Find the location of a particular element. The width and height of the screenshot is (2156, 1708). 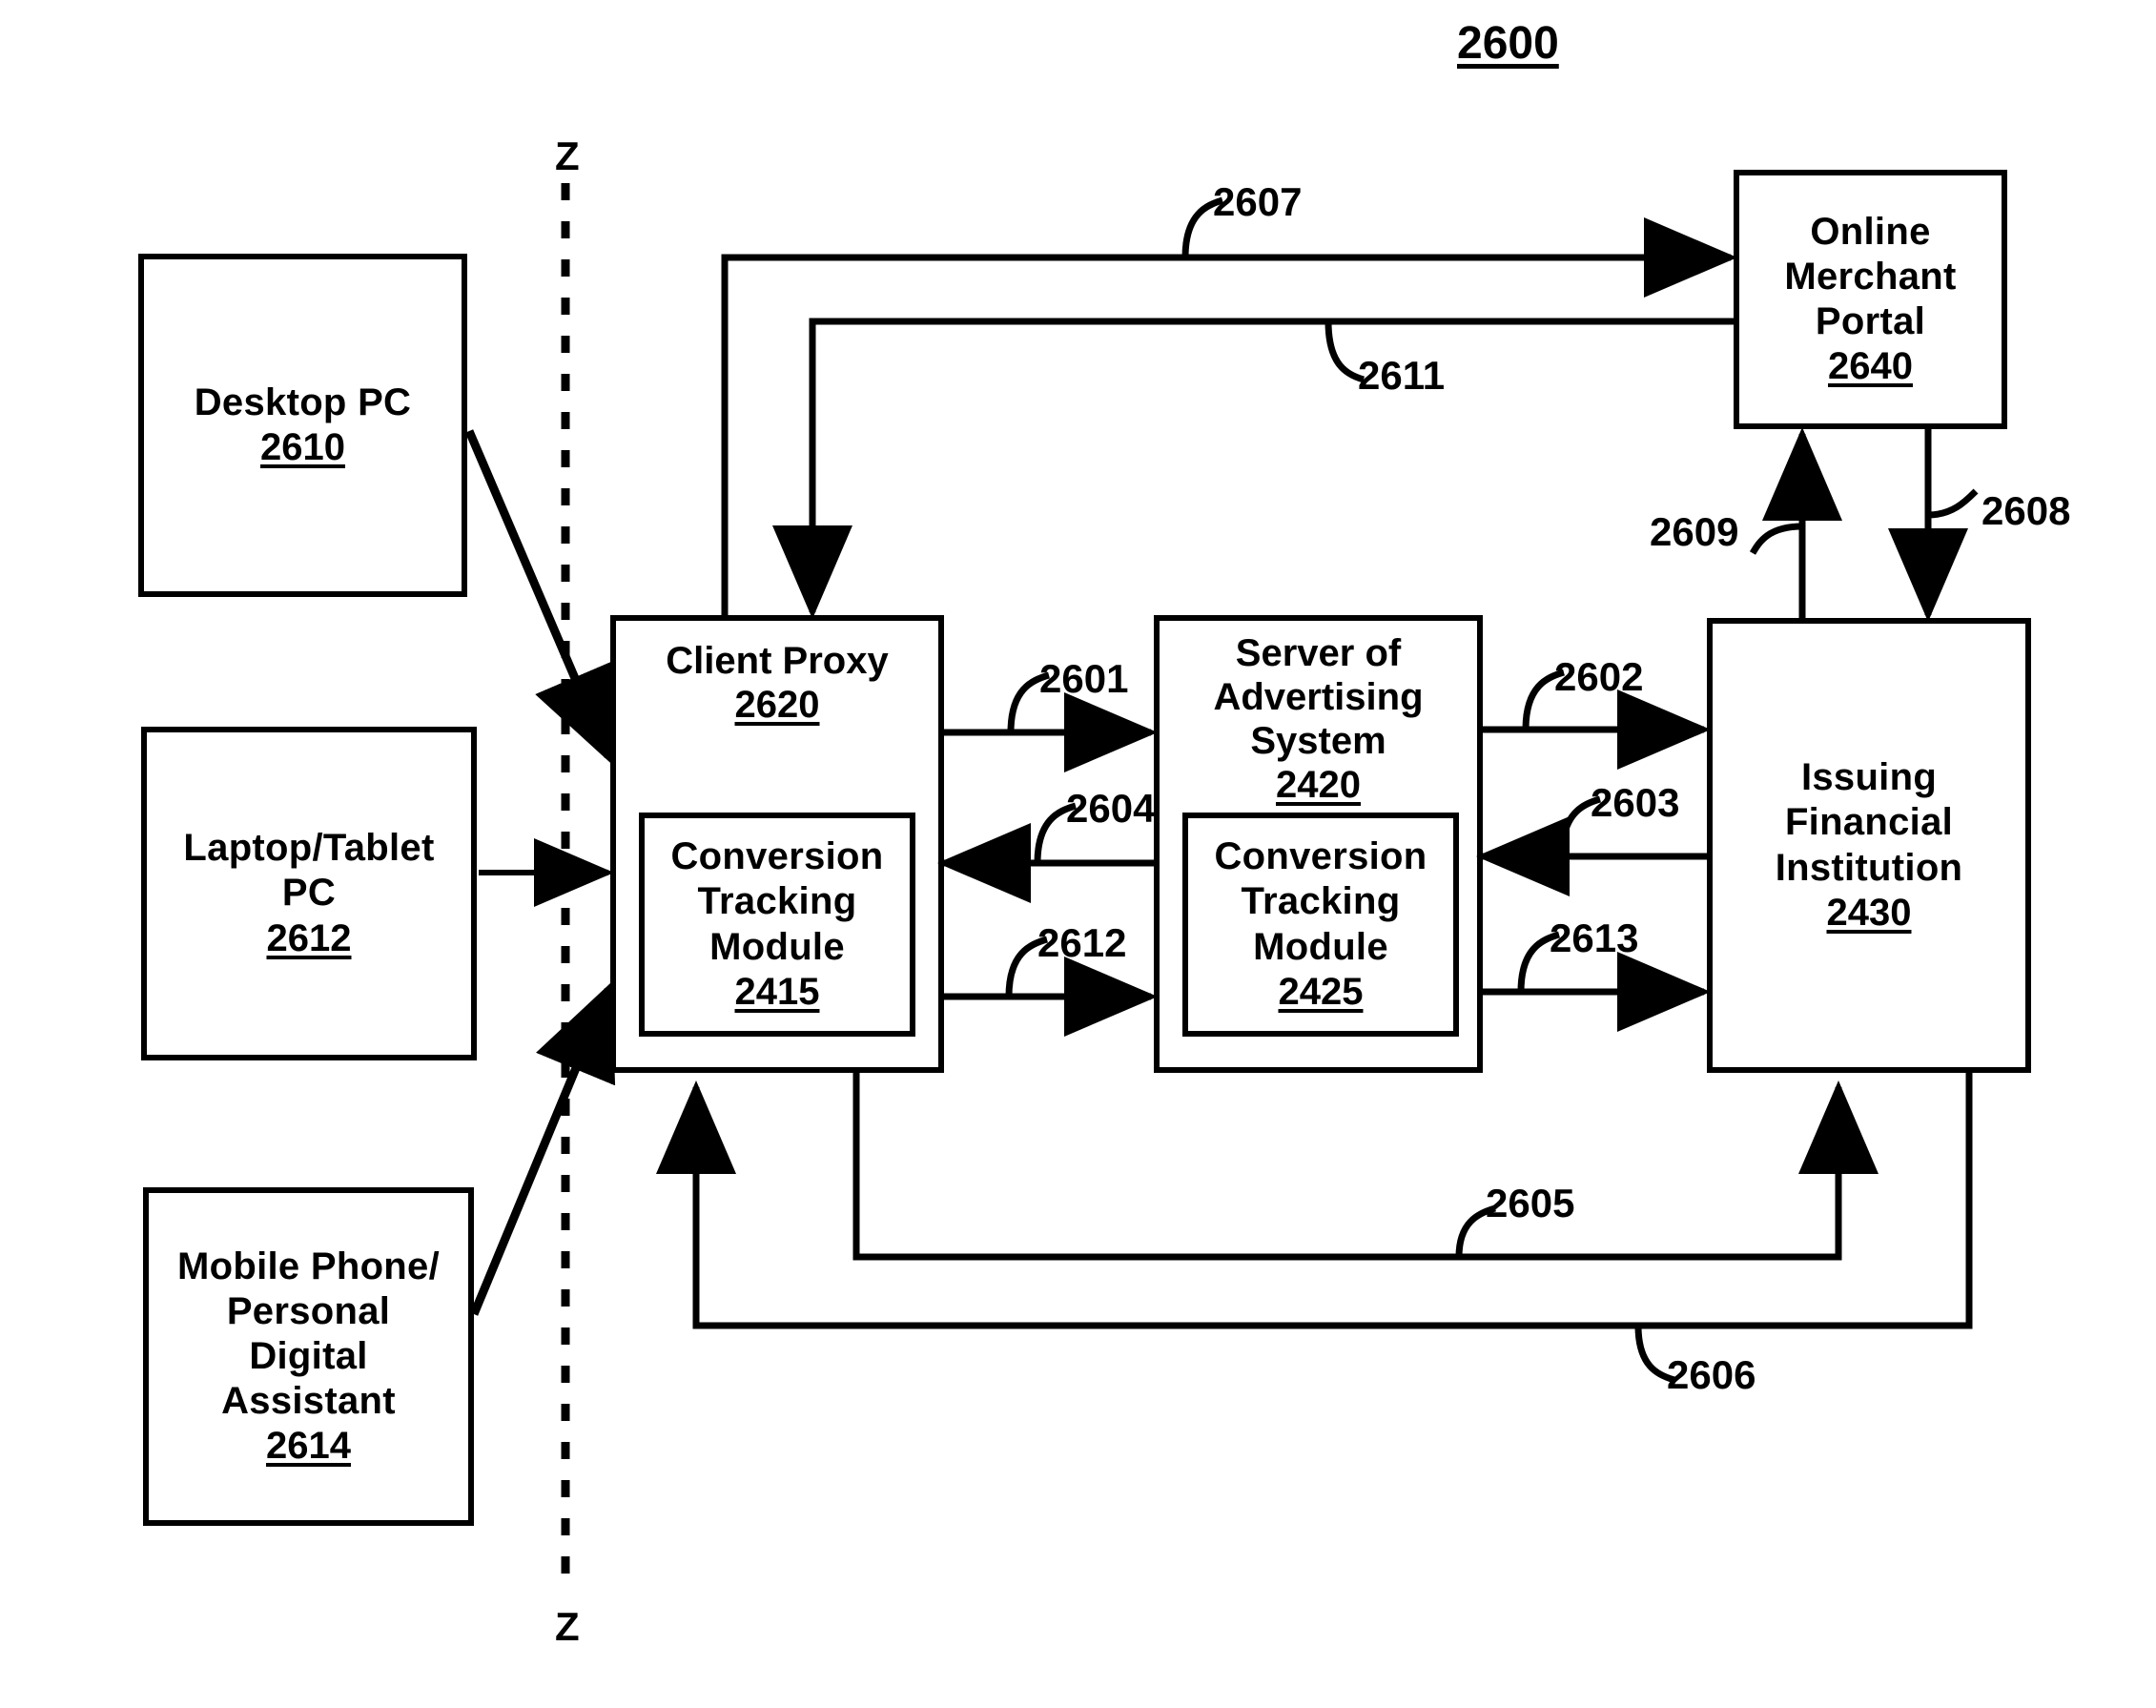

section-marker-z-top: Z is located at coordinates (567, 156).